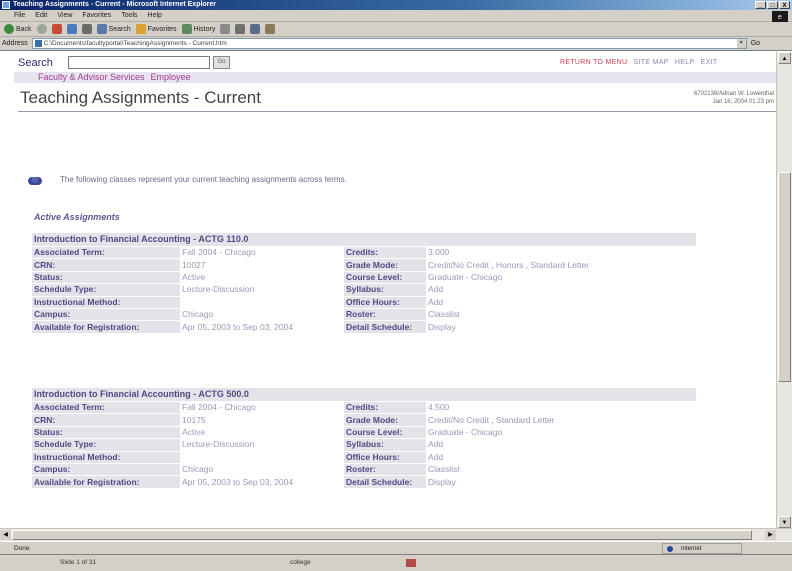 This screenshot has height=571, width=792. What do you see at coordinates (396, 29) in the screenshot?
I see `browser-toolbar: Back Search Favorites History` at bounding box center [396, 29].